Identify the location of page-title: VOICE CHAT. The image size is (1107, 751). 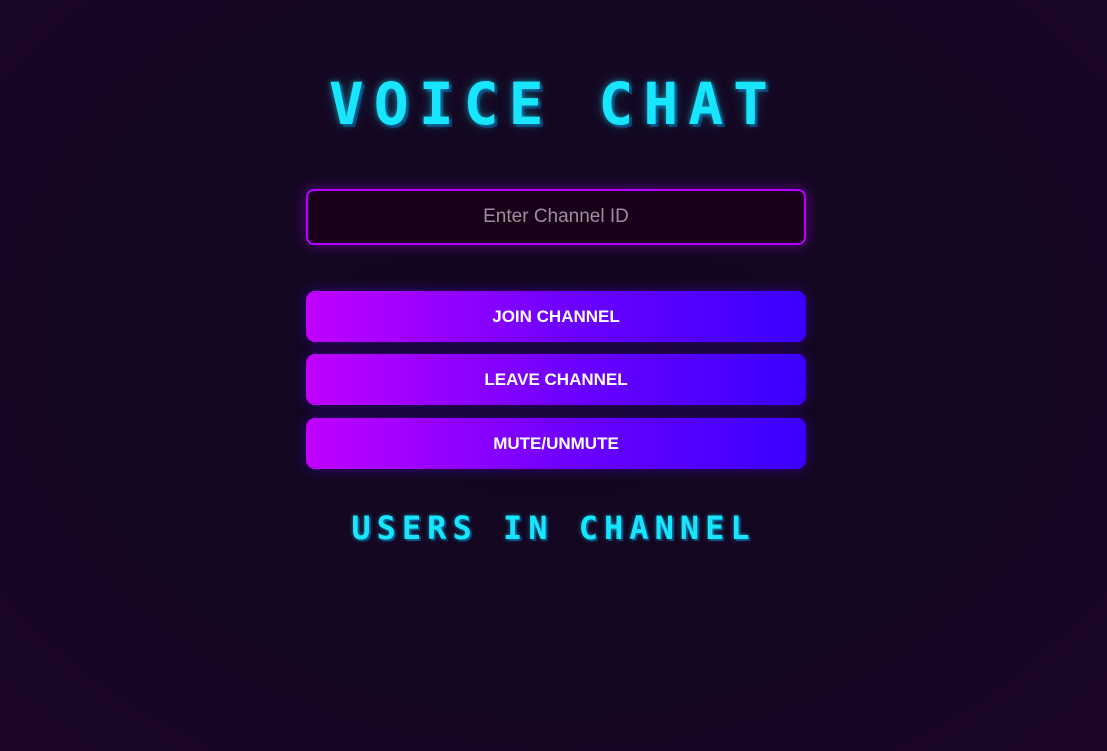
(553, 104).